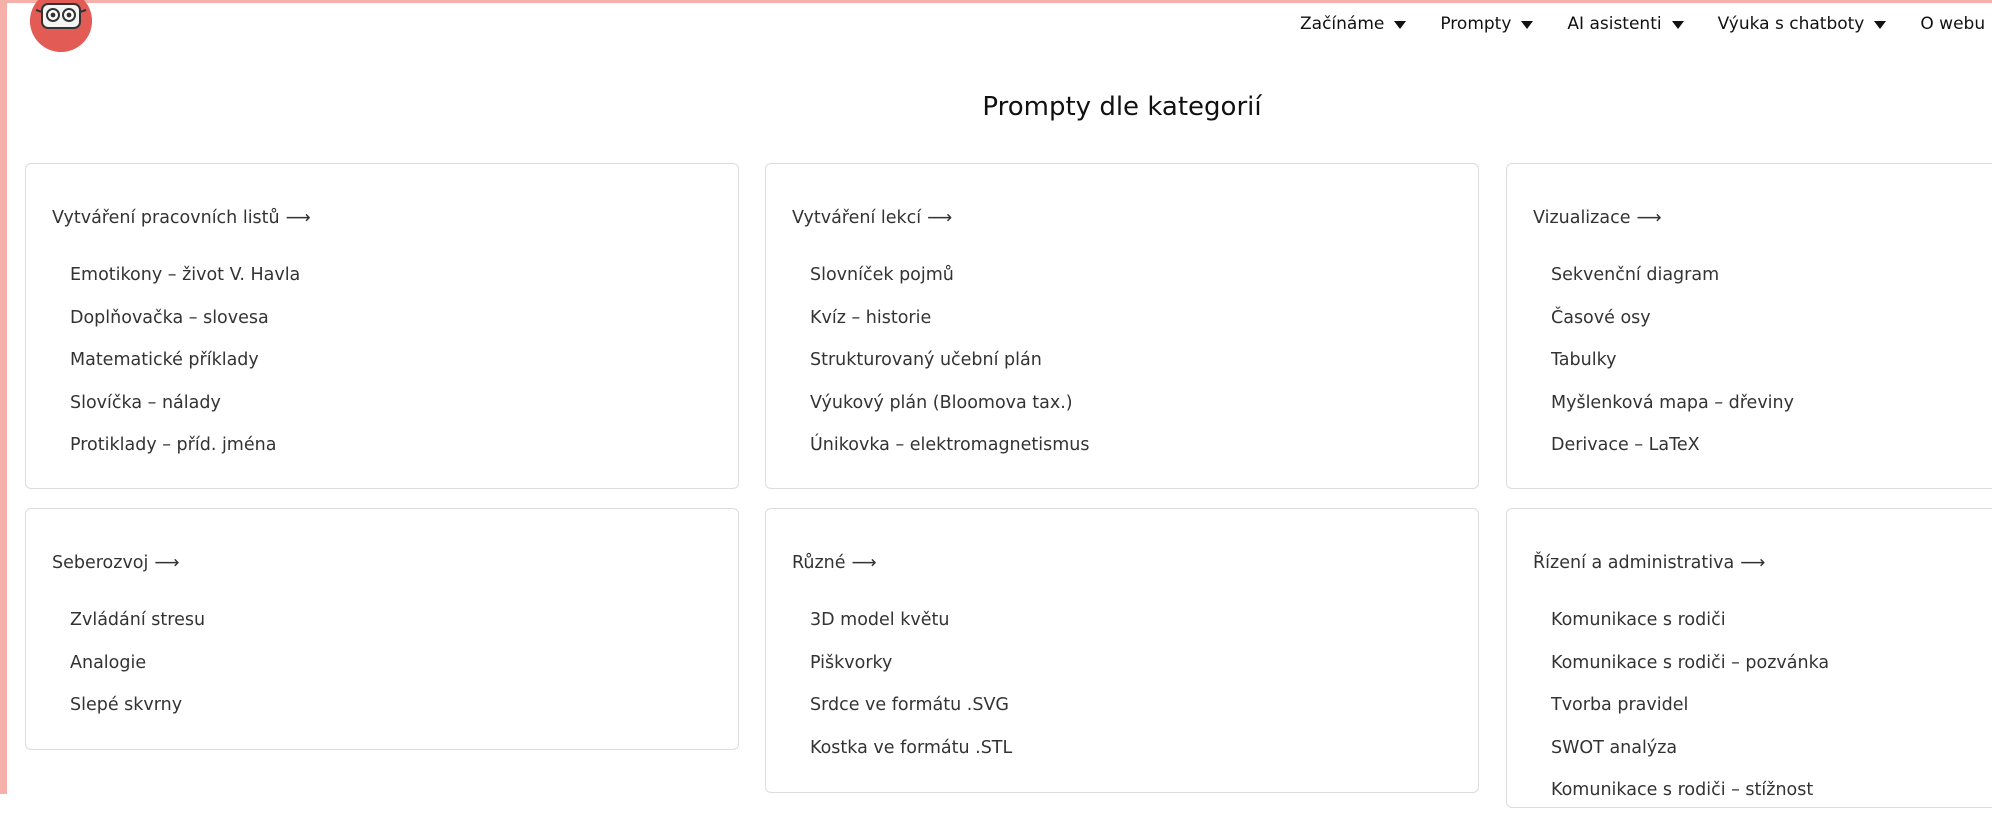 Image resolution: width=1992 pixels, height=823 pixels. I want to click on prompt-link: Kvíz – historie, so click(950, 329).